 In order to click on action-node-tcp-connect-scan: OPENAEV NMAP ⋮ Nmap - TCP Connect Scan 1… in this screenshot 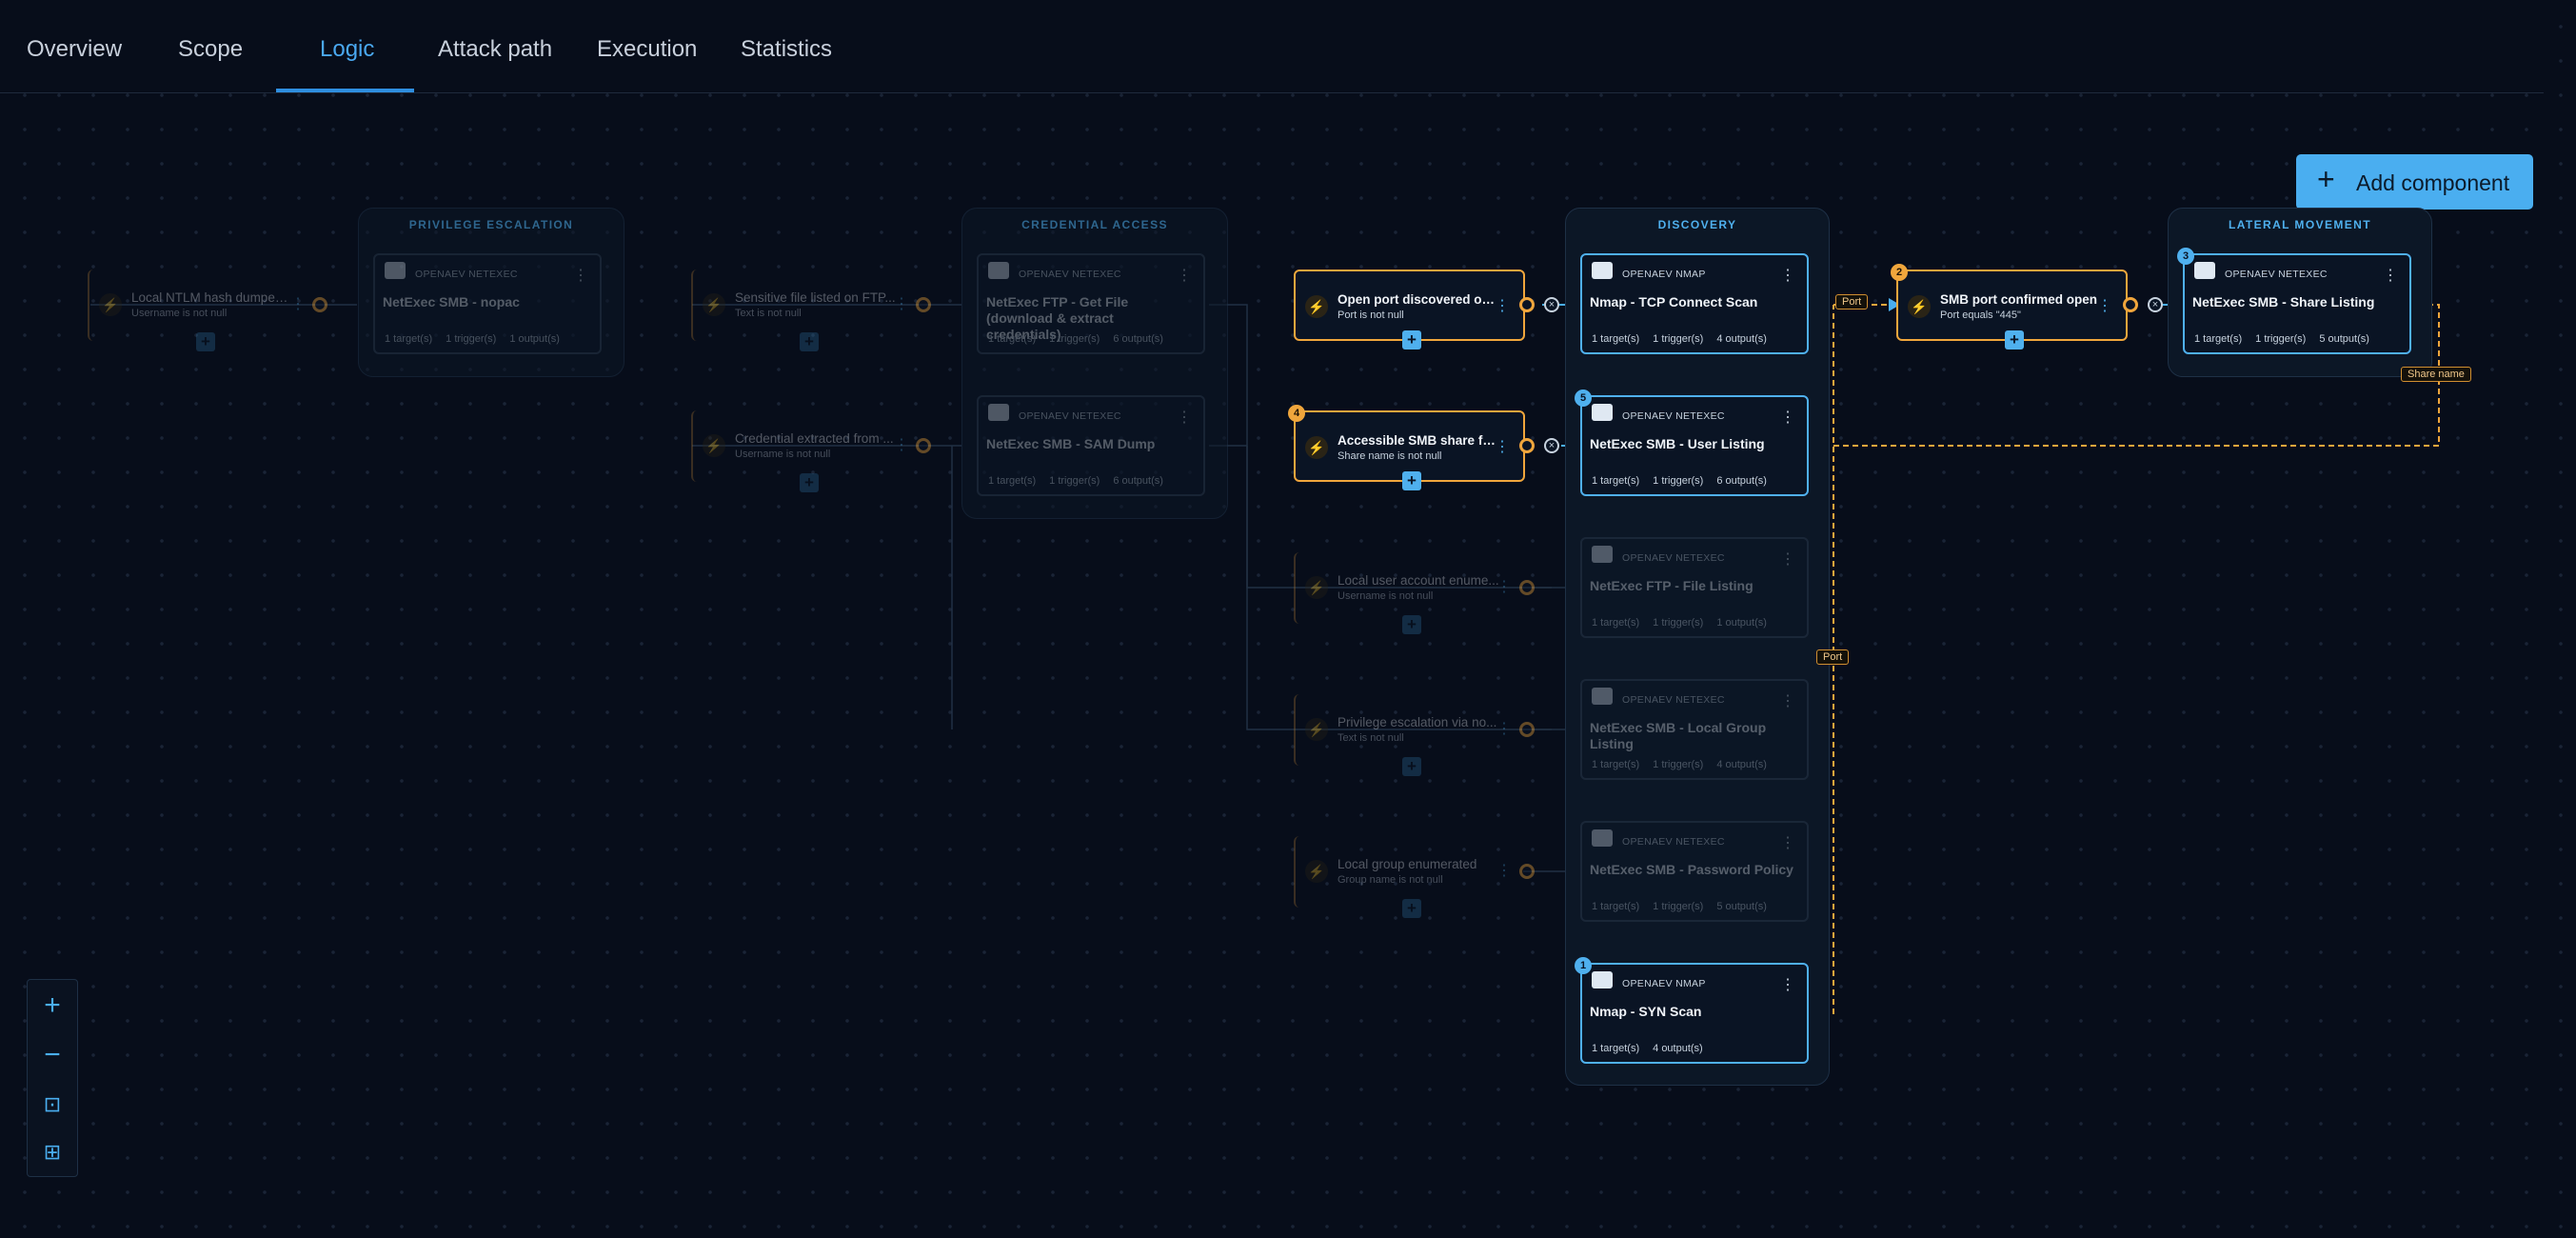, I will do `click(1694, 303)`.